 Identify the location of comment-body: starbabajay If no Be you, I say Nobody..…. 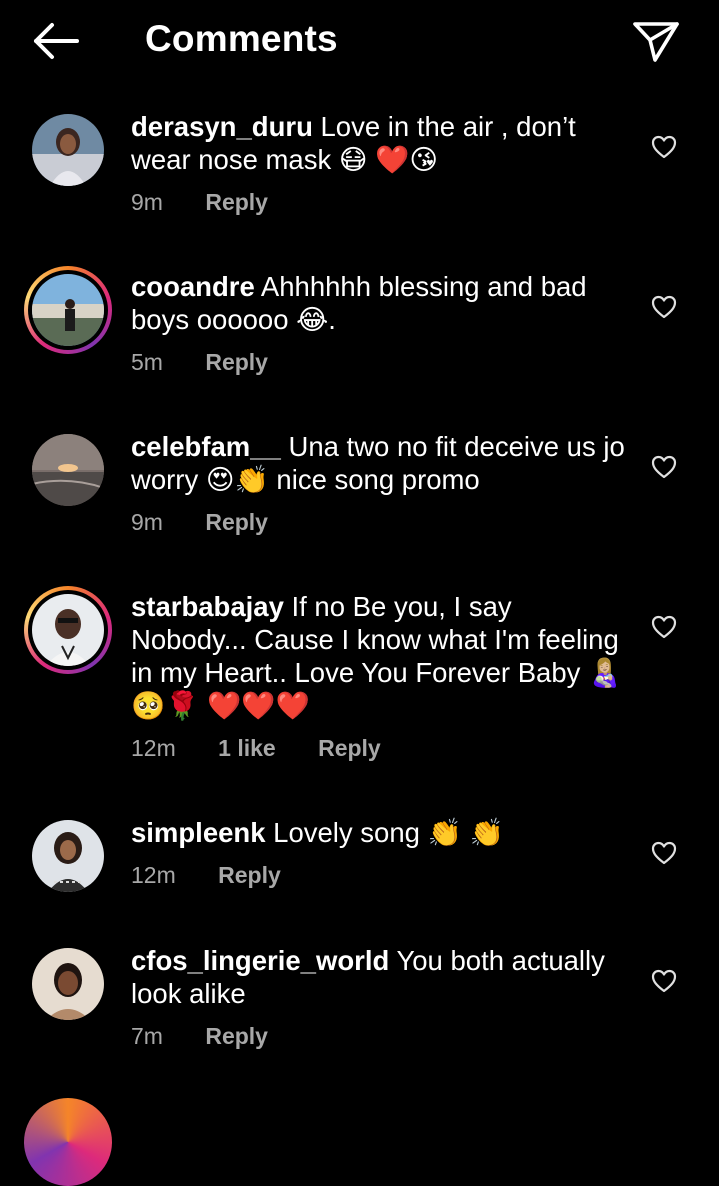
(381, 677).